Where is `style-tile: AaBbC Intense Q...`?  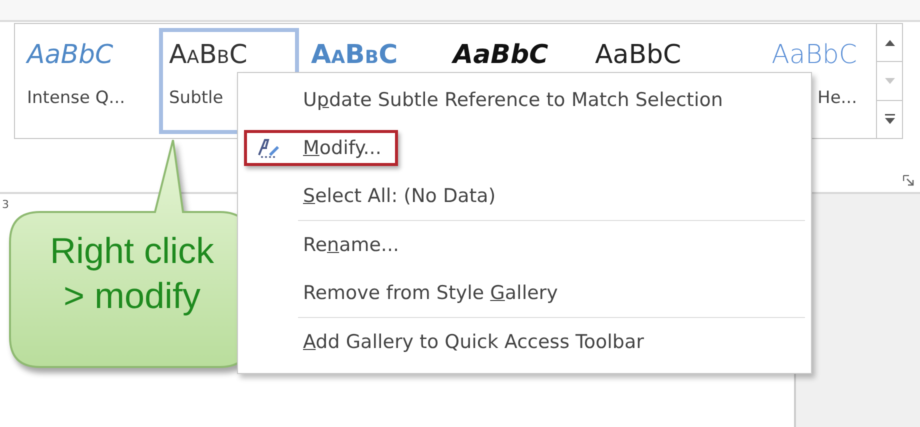 style-tile: AaBbC Intense Q... is located at coordinates (87, 81).